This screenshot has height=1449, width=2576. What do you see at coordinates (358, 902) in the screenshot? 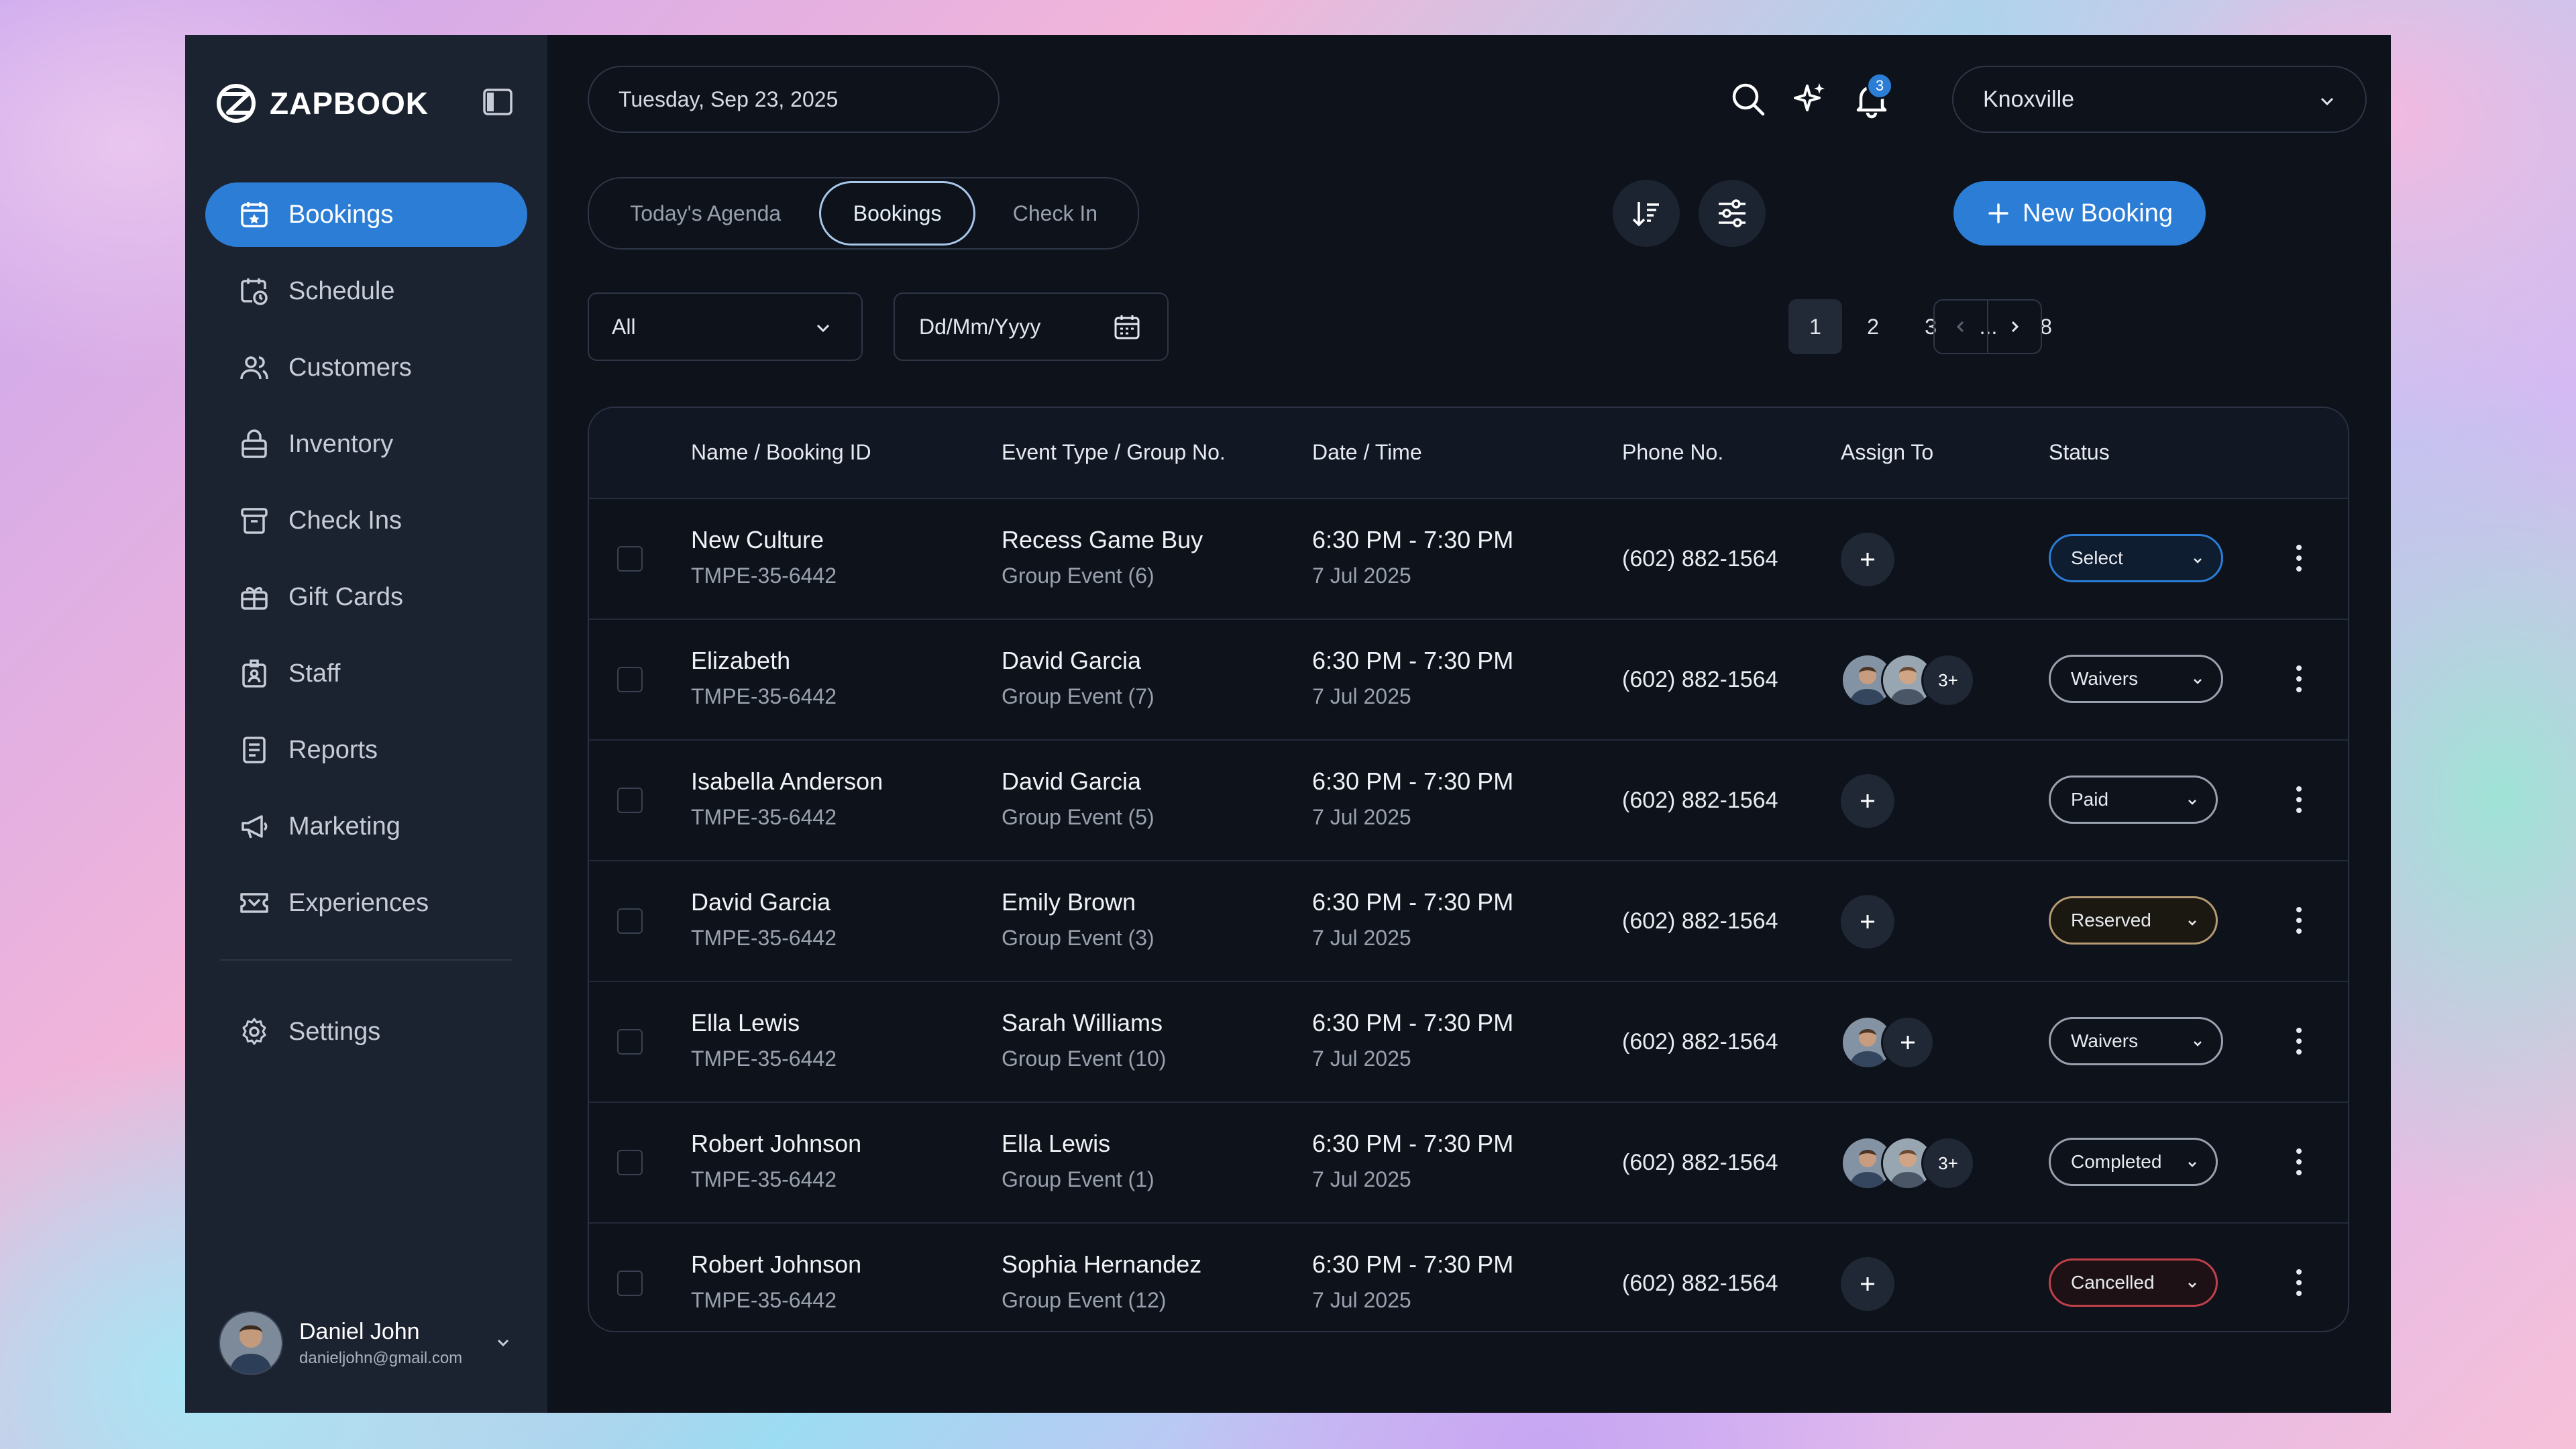
I see `sidebar-item-label: Experiences` at bounding box center [358, 902].